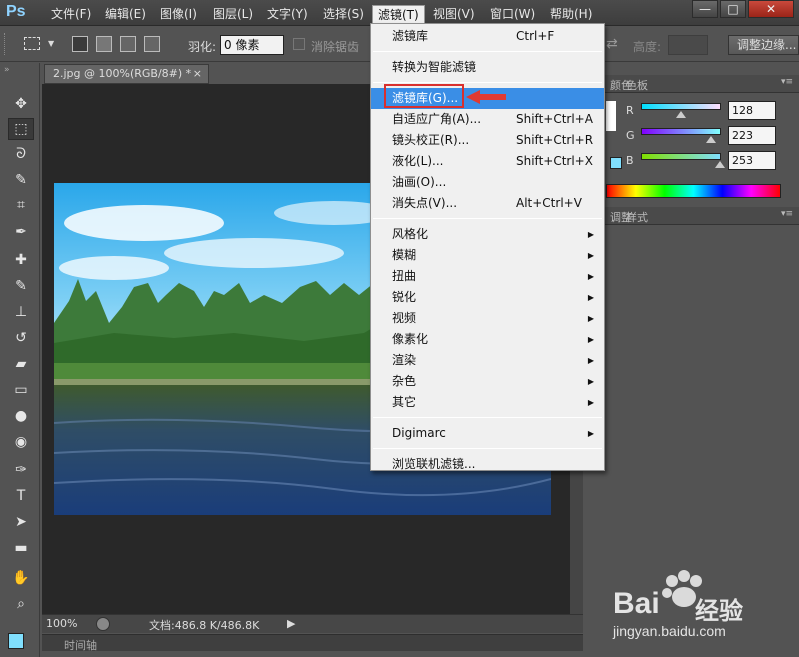 Image resolution: width=799 pixels, height=657 pixels. What do you see at coordinates (152, 44) in the screenshot?
I see `intersect-selection-icon` at bounding box center [152, 44].